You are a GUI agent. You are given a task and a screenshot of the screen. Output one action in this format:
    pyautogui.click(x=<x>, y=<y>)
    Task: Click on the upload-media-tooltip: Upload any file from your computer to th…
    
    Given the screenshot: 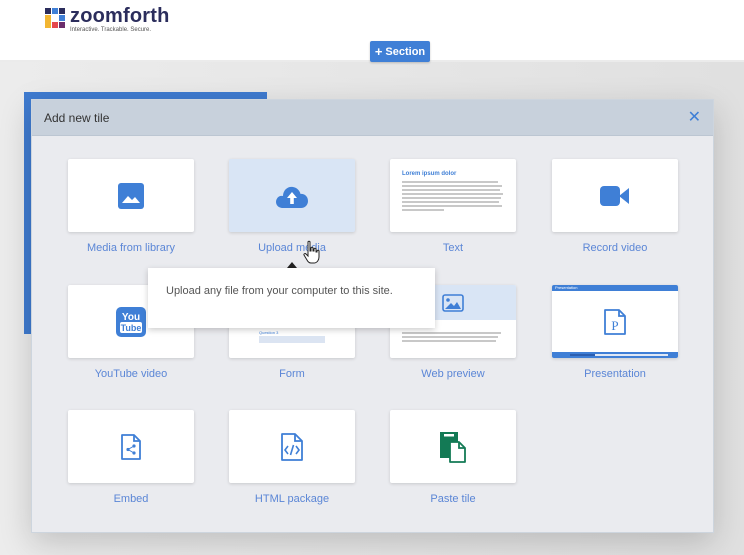 What is the action you would take?
    pyautogui.click(x=291, y=298)
    